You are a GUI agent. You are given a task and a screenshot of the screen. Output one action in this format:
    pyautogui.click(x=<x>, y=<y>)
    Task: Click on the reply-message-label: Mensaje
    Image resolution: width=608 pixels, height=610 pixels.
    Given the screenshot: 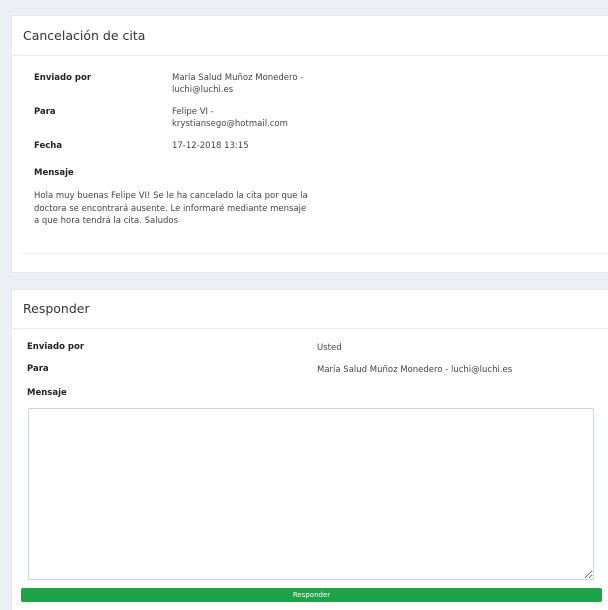 What is the action you would take?
    pyautogui.click(x=47, y=393)
    